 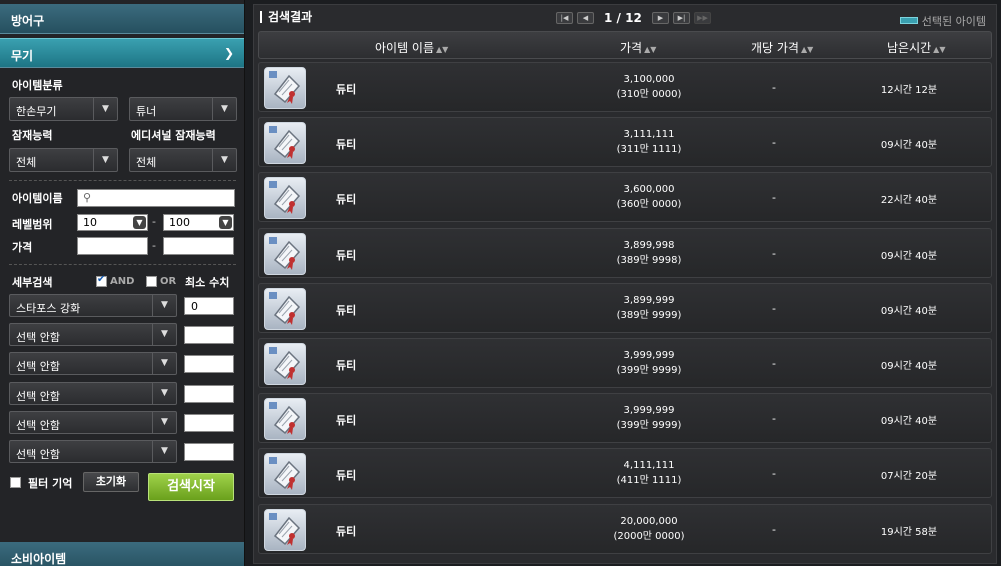 What do you see at coordinates (638, 47) in the screenshot?
I see `column-price: 가격 ▲▼` at bounding box center [638, 47].